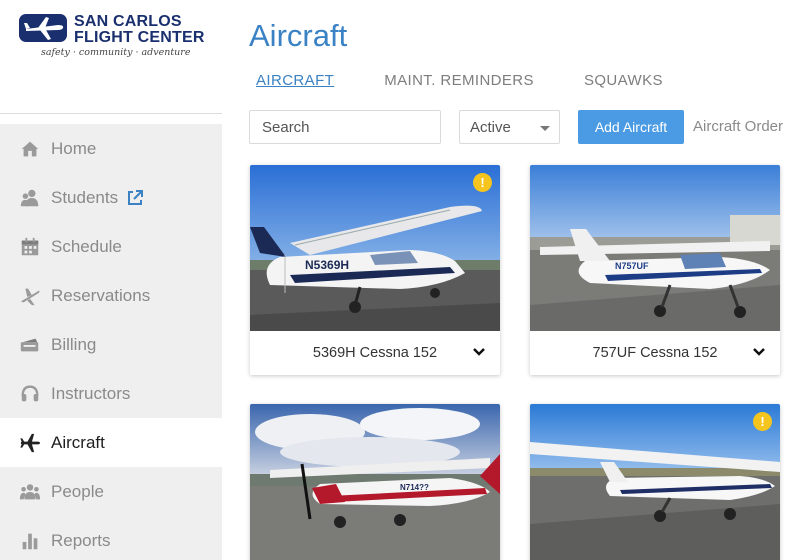 Image resolution: width=800 pixels, height=560 pixels. I want to click on caret-down-icon, so click(545, 128).